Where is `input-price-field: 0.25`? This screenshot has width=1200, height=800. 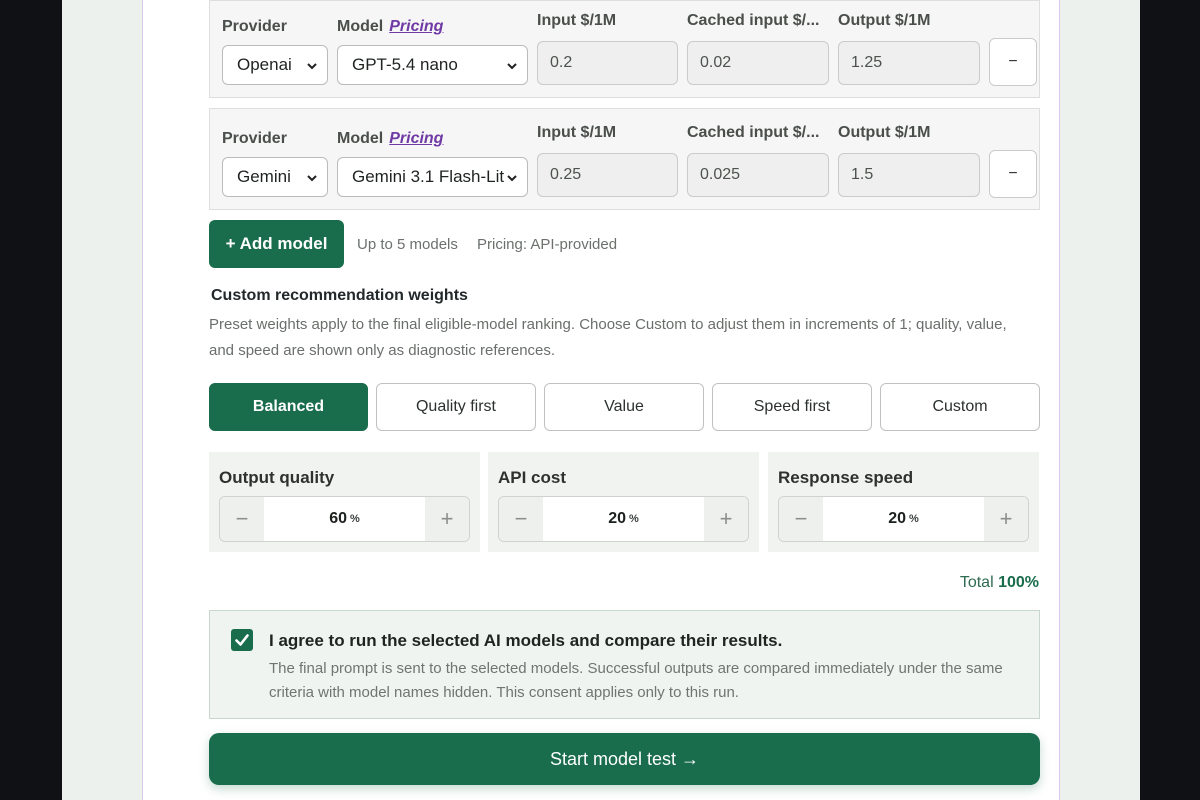 input-price-field: 0.25 is located at coordinates (607, 175).